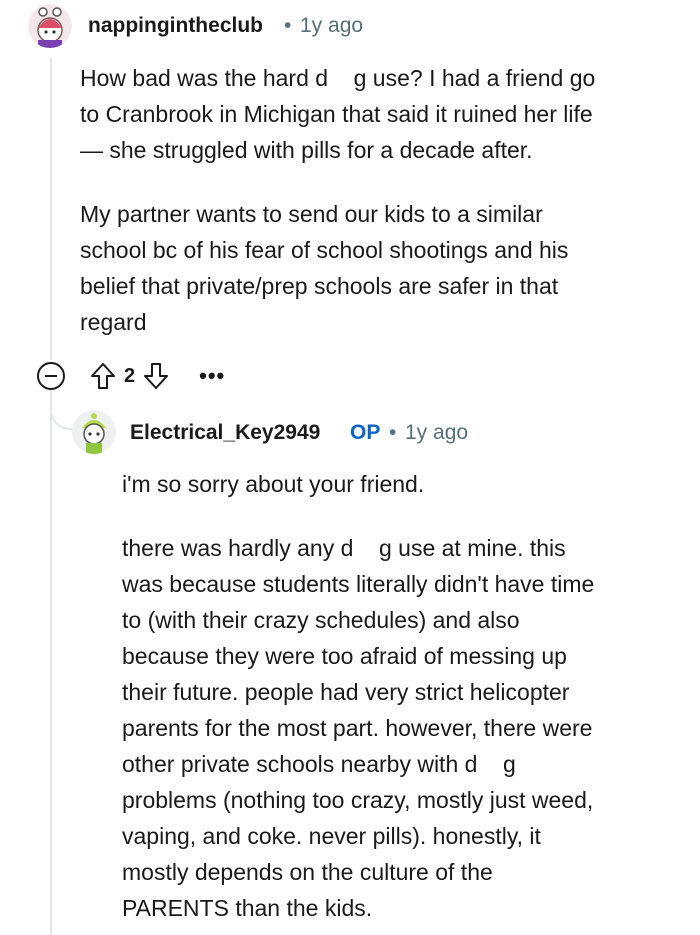 The height and width of the screenshot is (935, 700). I want to click on reply-avatar, so click(94, 432).